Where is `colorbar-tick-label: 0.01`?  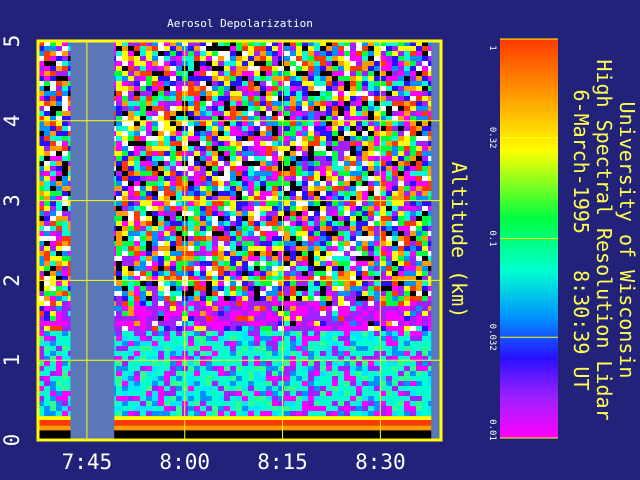
colorbar-tick-label: 0.01 is located at coordinates (492, 430).